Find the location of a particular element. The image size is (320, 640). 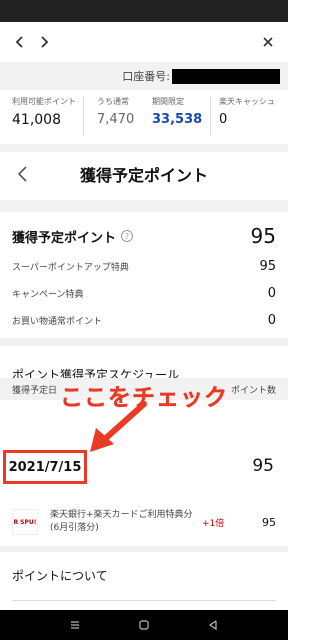

account-number-label: 口座番号: is located at coordinates (146, 76).